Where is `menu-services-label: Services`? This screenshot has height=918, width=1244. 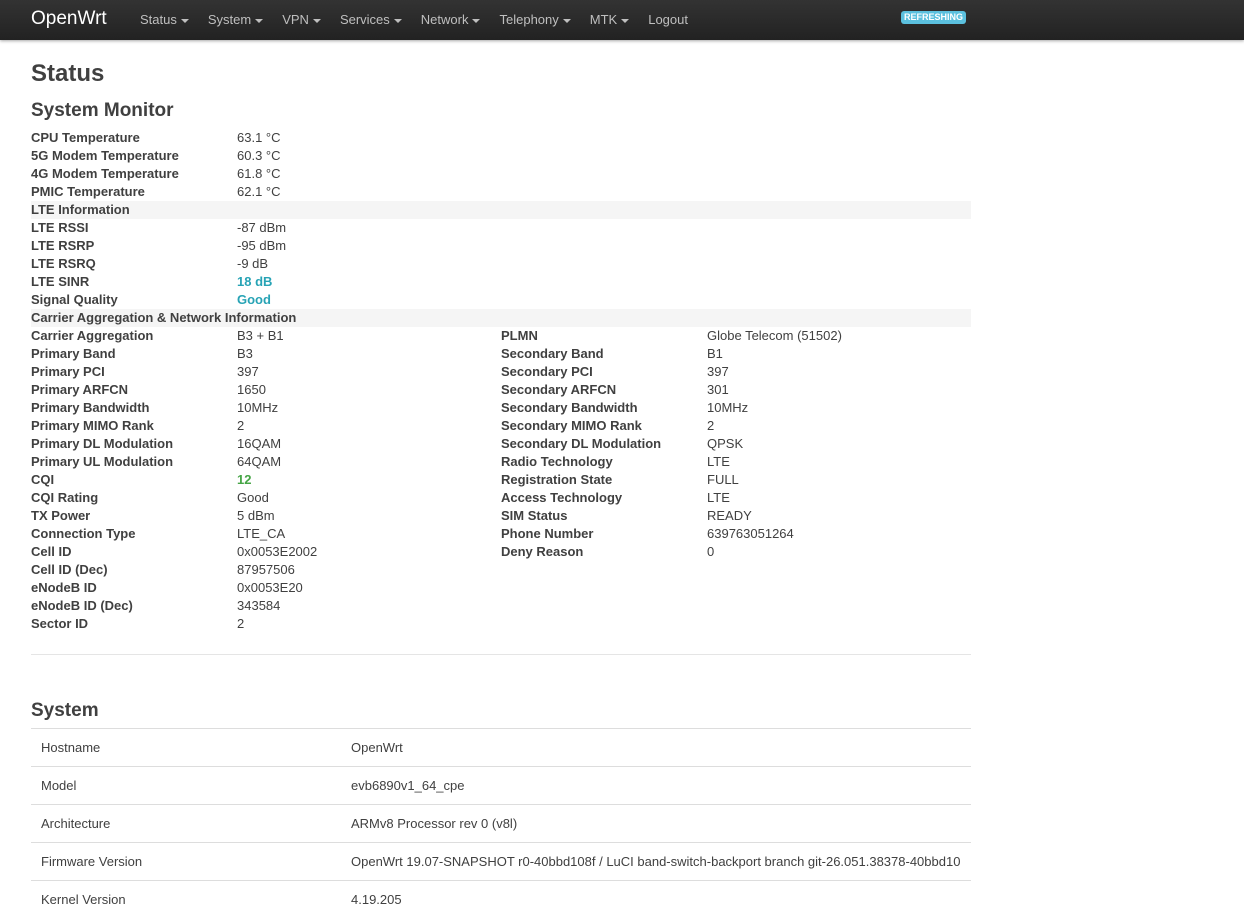
menu-services-label: Services is located at coordinates (365, 19).